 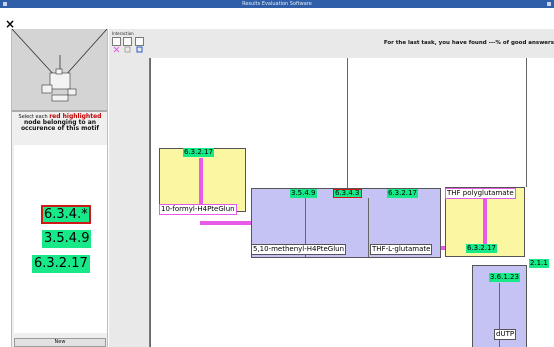 What do you see at coordinates (123, 33) in the screenshot?
I see `interaction-label: Interaction` at bounding box center [123, 33].